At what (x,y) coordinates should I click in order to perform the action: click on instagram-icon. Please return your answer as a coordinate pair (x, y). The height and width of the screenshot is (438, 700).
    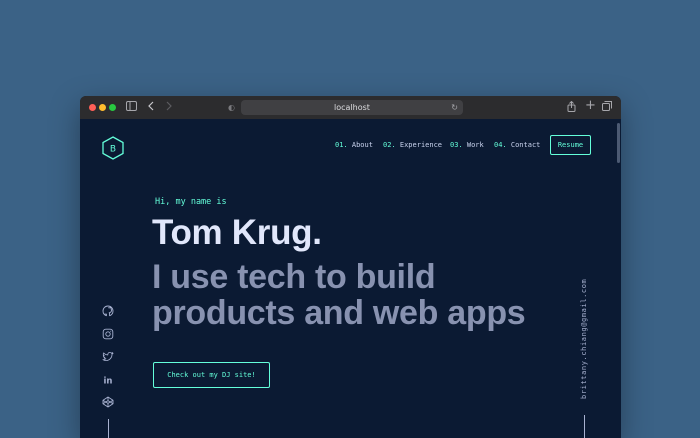
    Looking at the image, I should click on (108, 334).